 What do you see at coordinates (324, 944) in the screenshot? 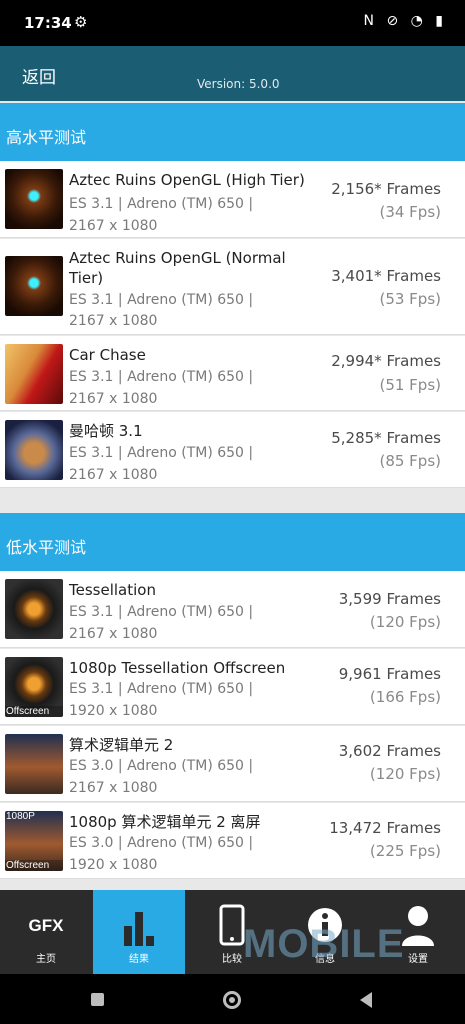
I see `watermark: MOBILE` at bounding box center [324, 944].